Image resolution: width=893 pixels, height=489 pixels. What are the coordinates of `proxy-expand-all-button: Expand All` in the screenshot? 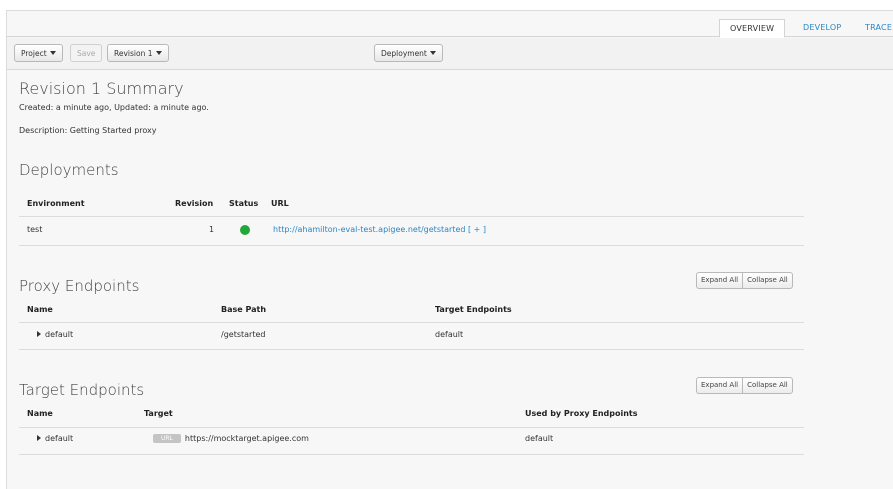 It's located at (719, 280).